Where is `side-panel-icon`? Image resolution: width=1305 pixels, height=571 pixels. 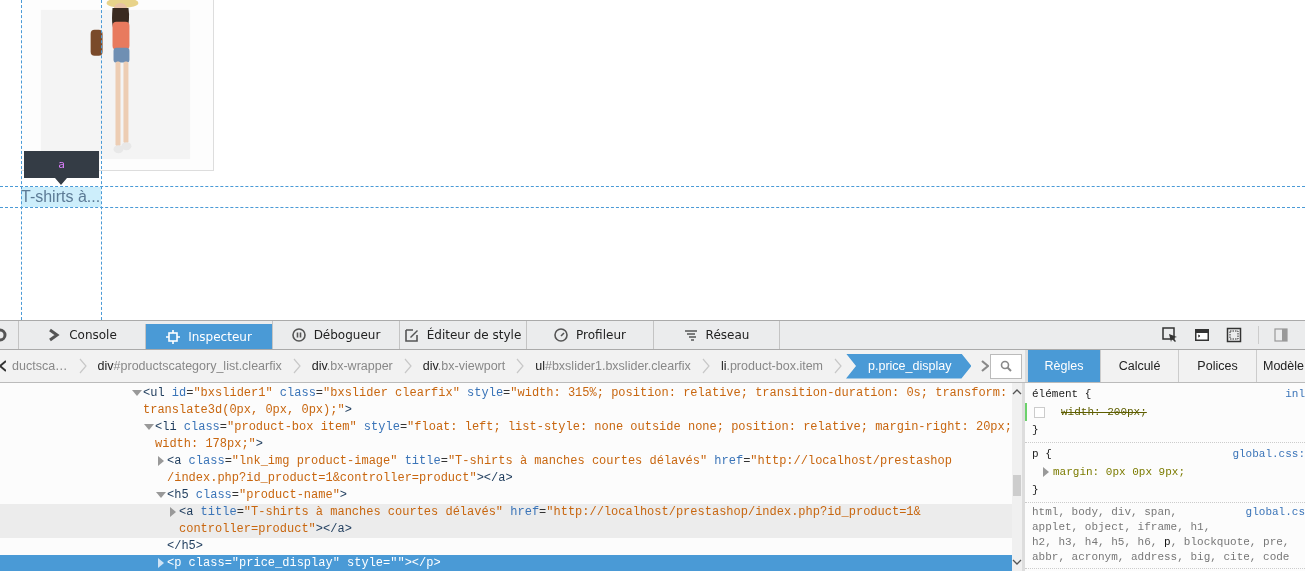 side-panel-icon is located at coordinates (1281, 335).